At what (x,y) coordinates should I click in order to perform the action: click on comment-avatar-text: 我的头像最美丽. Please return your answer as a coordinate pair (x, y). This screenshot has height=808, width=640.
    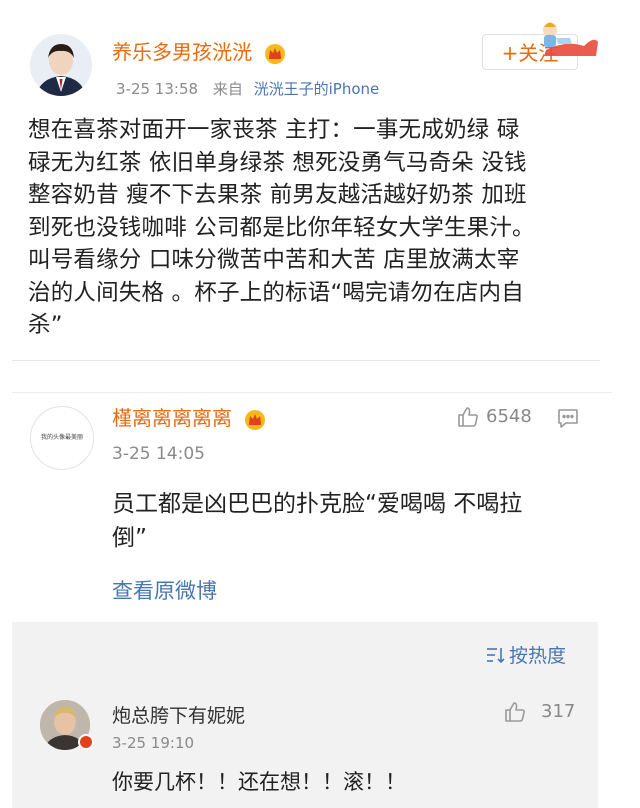
    Looking at the image, I should click on (61, 437).